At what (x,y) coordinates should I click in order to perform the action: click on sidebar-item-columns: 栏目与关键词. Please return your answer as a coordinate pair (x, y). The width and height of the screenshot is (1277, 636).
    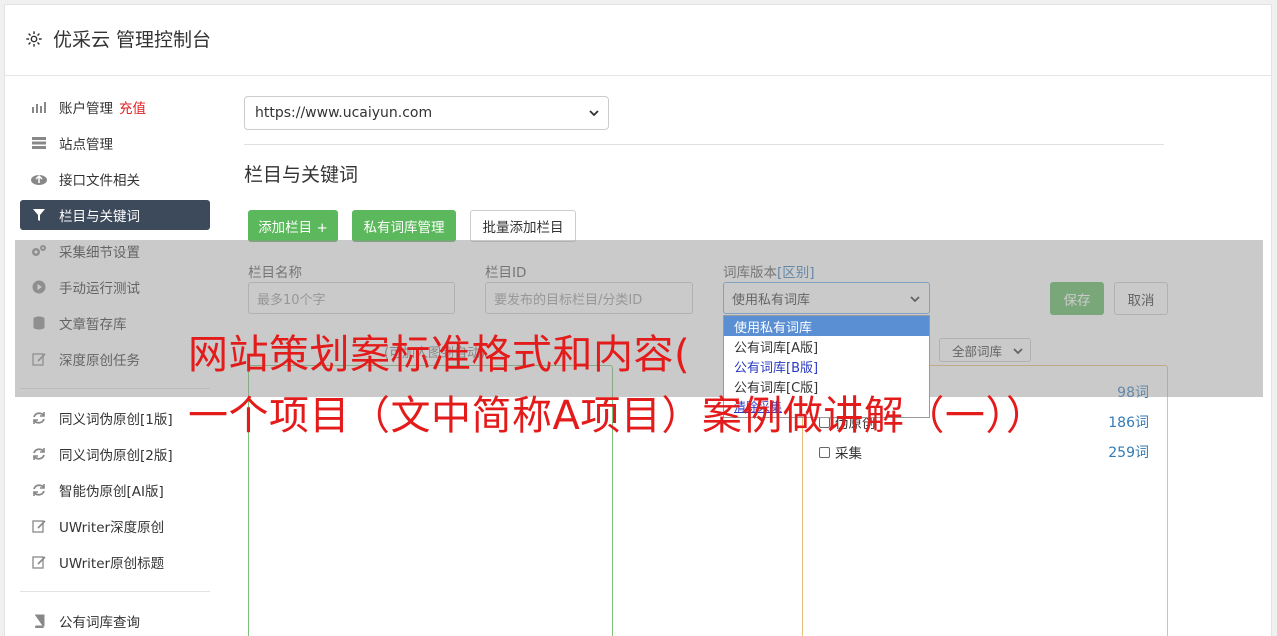
    Looking at the image, I should click on (115, 215).